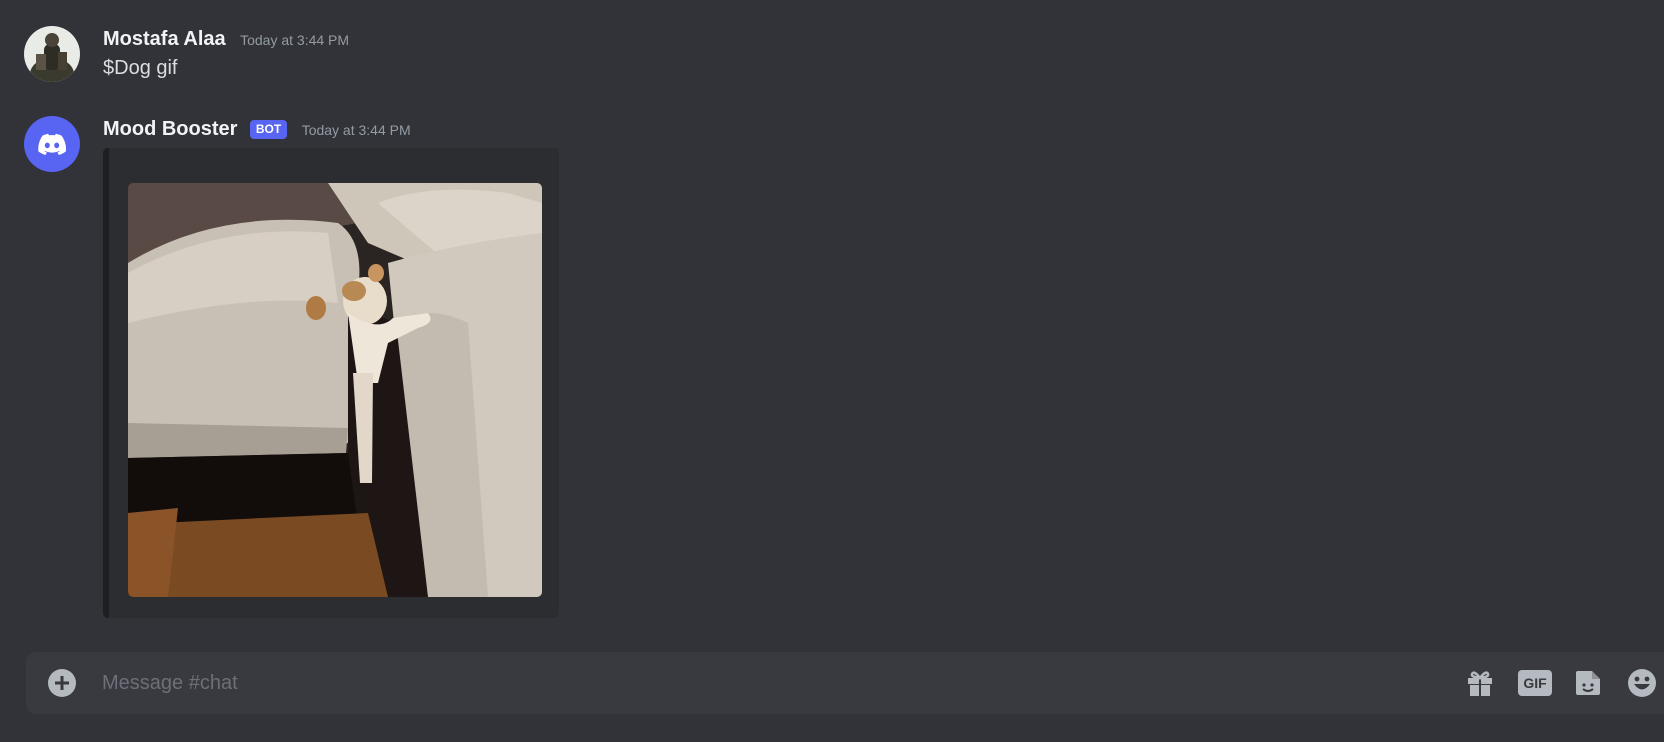 The height and width of the screenshot is (742, 1664). What do you see at coordinates (335, 390) in the screenshot?
I see `dog-gif-image` at bounding box center [335, 390].